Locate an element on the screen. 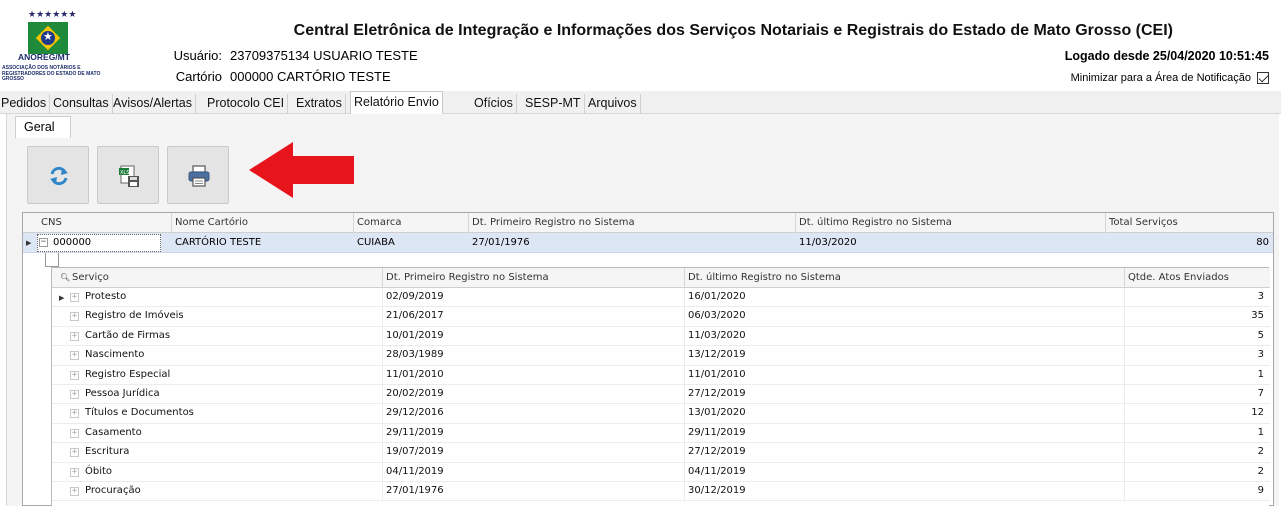  cell-detail-ultimo: 13/12/2019 is located at coordinates (717, 355).